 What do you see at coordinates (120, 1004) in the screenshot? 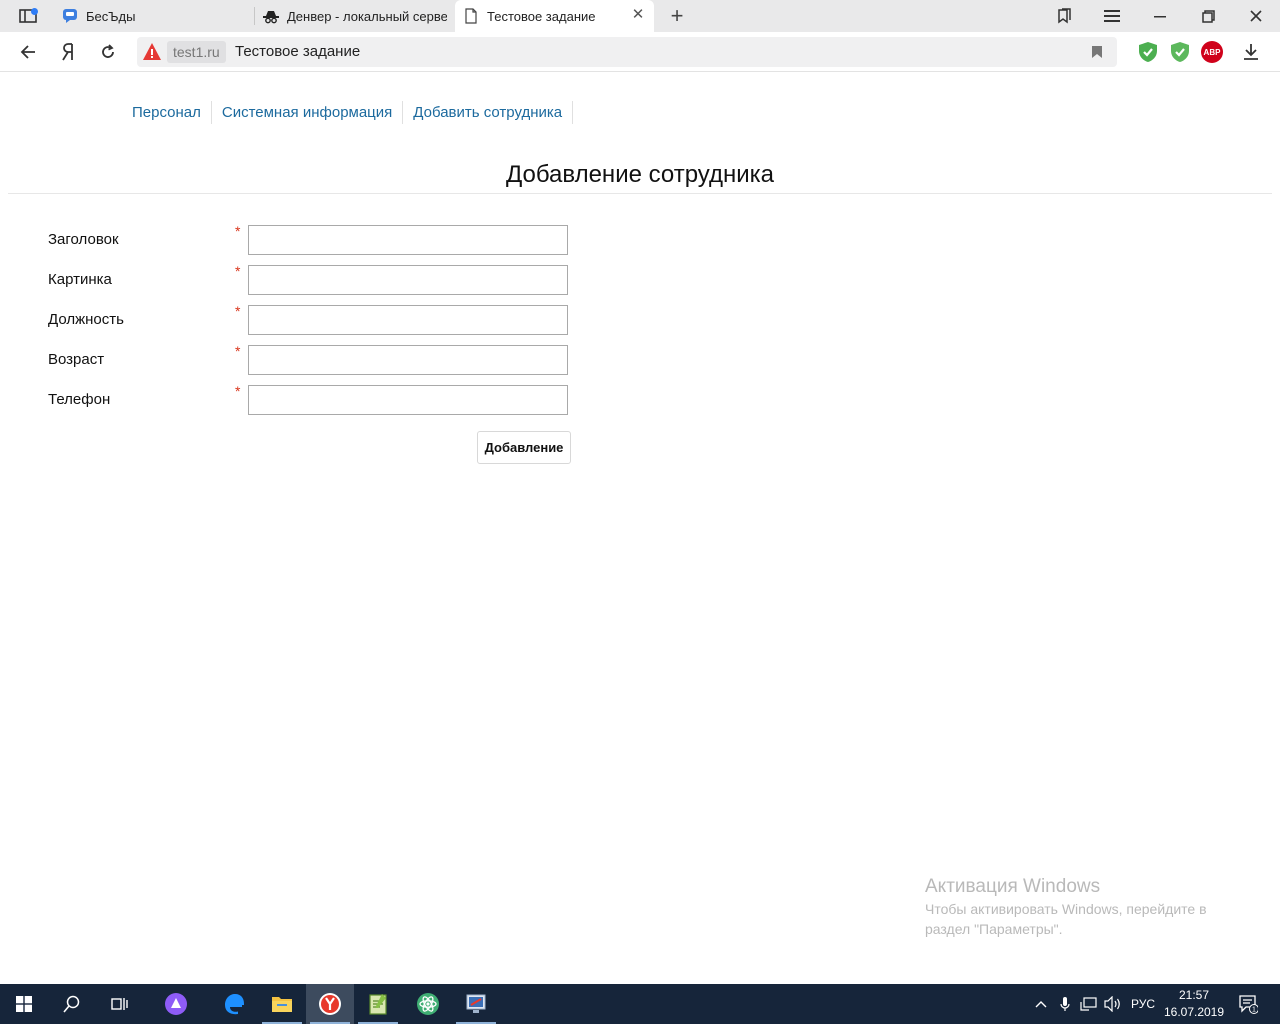
I see `task-view-button` at bounding box center [120, 1004].